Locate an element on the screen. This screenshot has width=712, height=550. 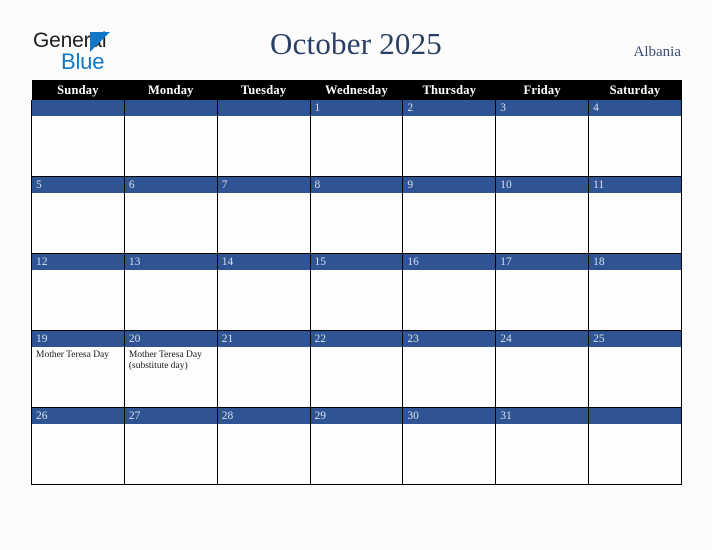
calendar-day-cell: 27 is located at coordinates (170, 446).